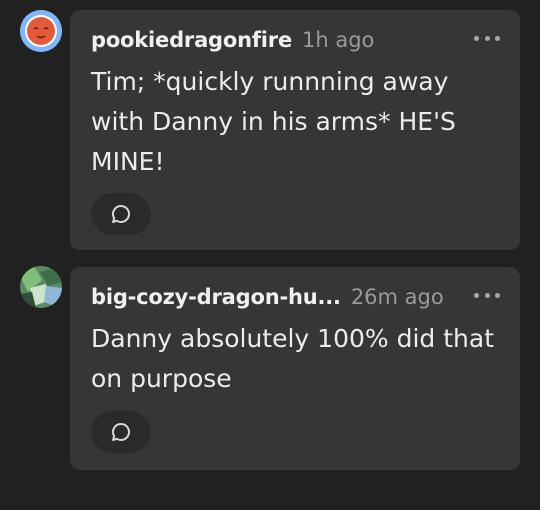 This screenshot has height=510, width=540. Describe the element at coordinates (397, 297) in the screenshot. I see `timestamp: 26m ago` at that location.